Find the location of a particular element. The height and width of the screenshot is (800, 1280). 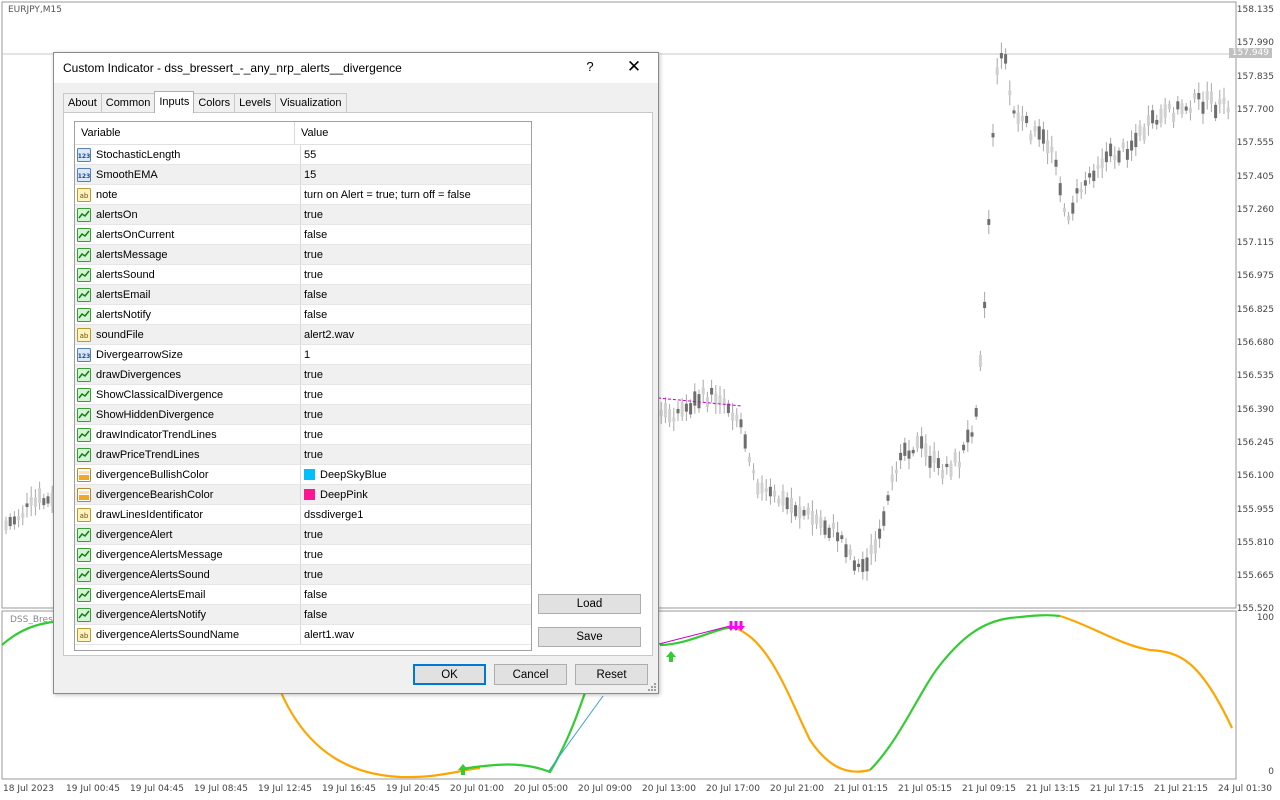

table-row: divergenceBearishColor DeepPink is located at coordinates (303, 495).